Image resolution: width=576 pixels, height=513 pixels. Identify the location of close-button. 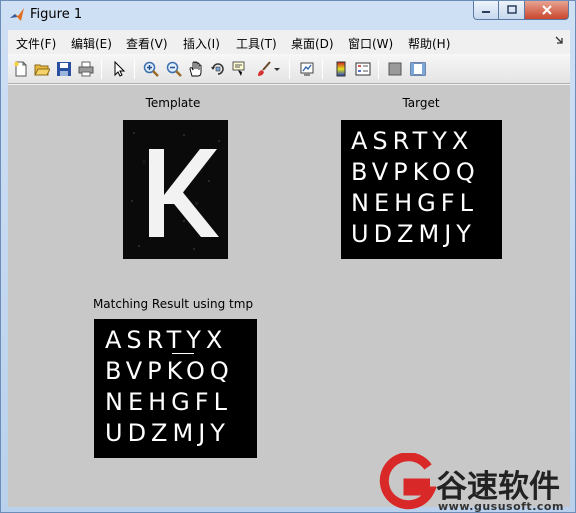
(547, 10).